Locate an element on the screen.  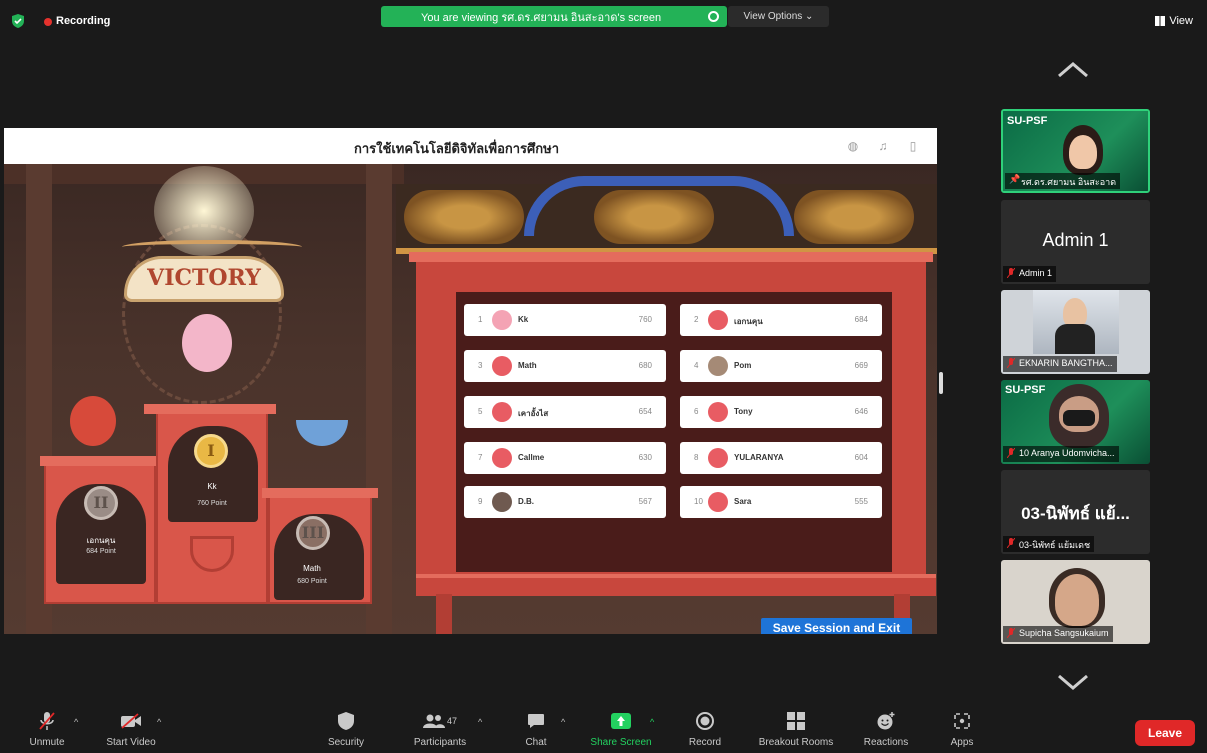
participants-button: 47 Participants is located at coordinates (440, 729).